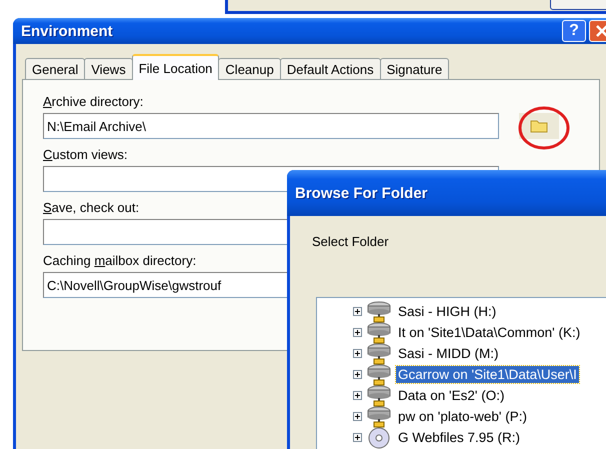 Image resolution: width=606 pixels, height=449 pixels. Describe the element at coordinates (574, 31) in the screenshot. I see `help-button: ?` at that location.